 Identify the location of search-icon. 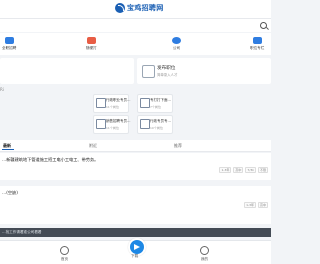
(263, 25).